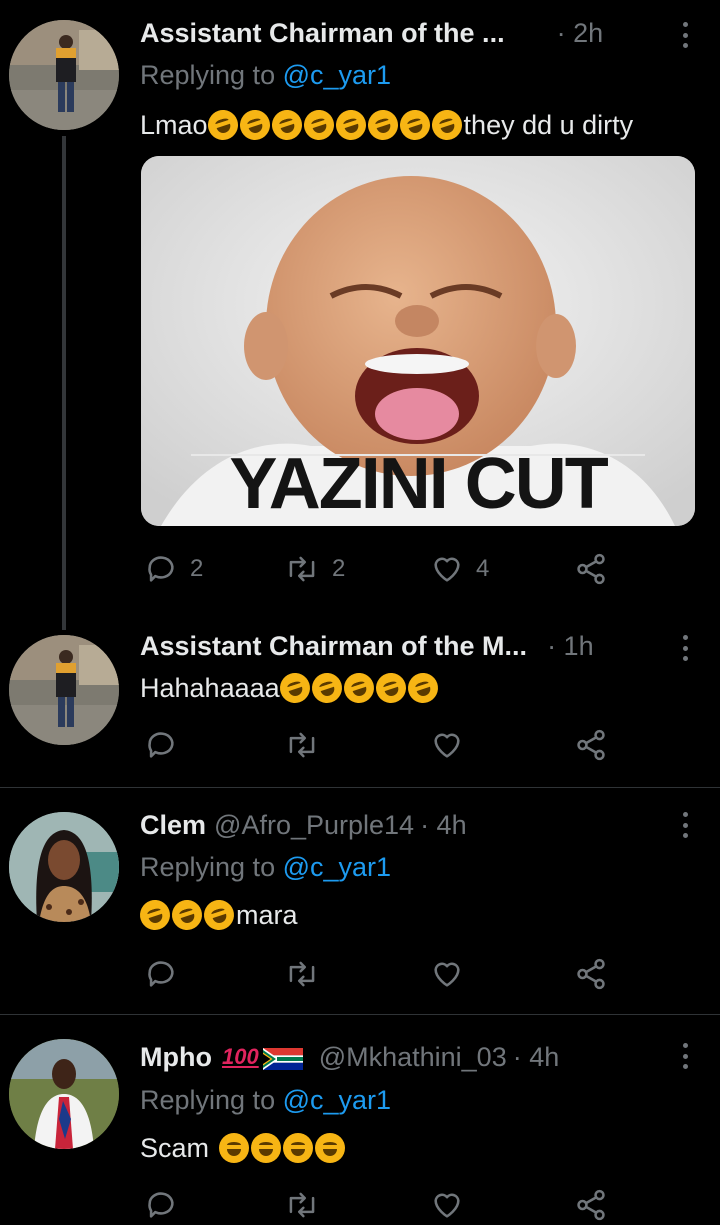 This screenshot has width=720, height=1225. I want to click on tweet-text: mara, so click(217, 915).